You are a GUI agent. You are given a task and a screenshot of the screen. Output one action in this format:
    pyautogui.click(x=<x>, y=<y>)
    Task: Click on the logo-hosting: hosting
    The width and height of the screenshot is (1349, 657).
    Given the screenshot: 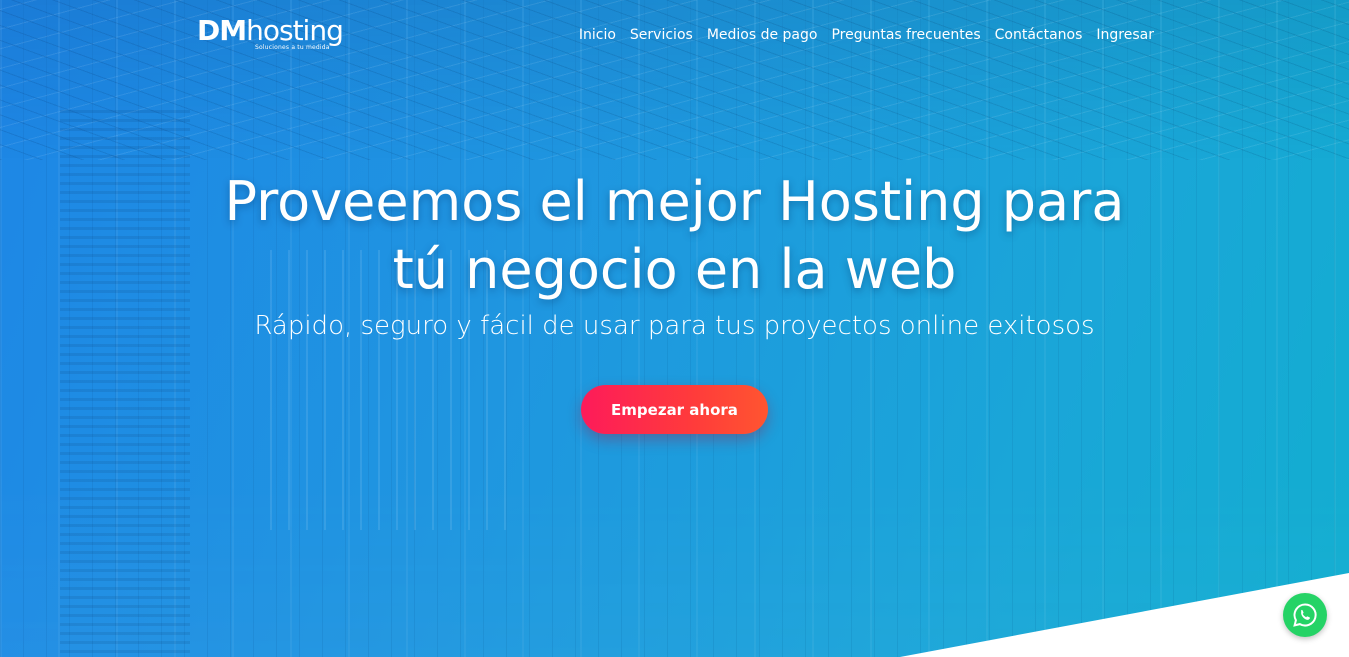 What is the action you would take?
    pyautogui.click(x=295, y=30)
    